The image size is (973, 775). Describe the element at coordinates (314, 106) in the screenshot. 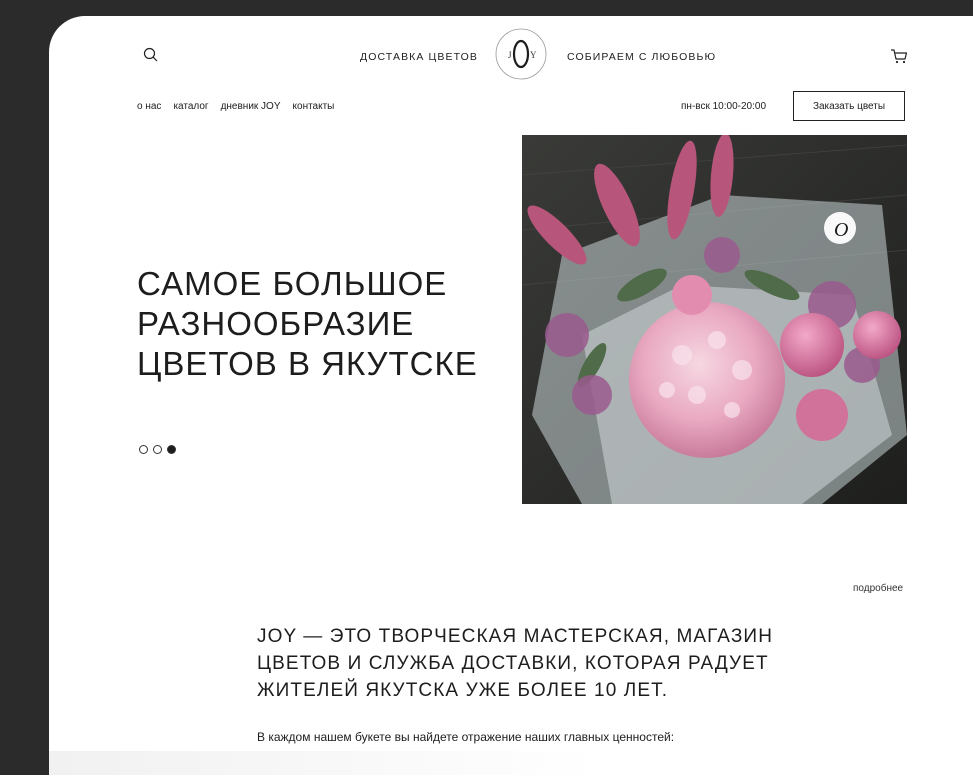

I see `menu-item-contacts: контакты` at that location.